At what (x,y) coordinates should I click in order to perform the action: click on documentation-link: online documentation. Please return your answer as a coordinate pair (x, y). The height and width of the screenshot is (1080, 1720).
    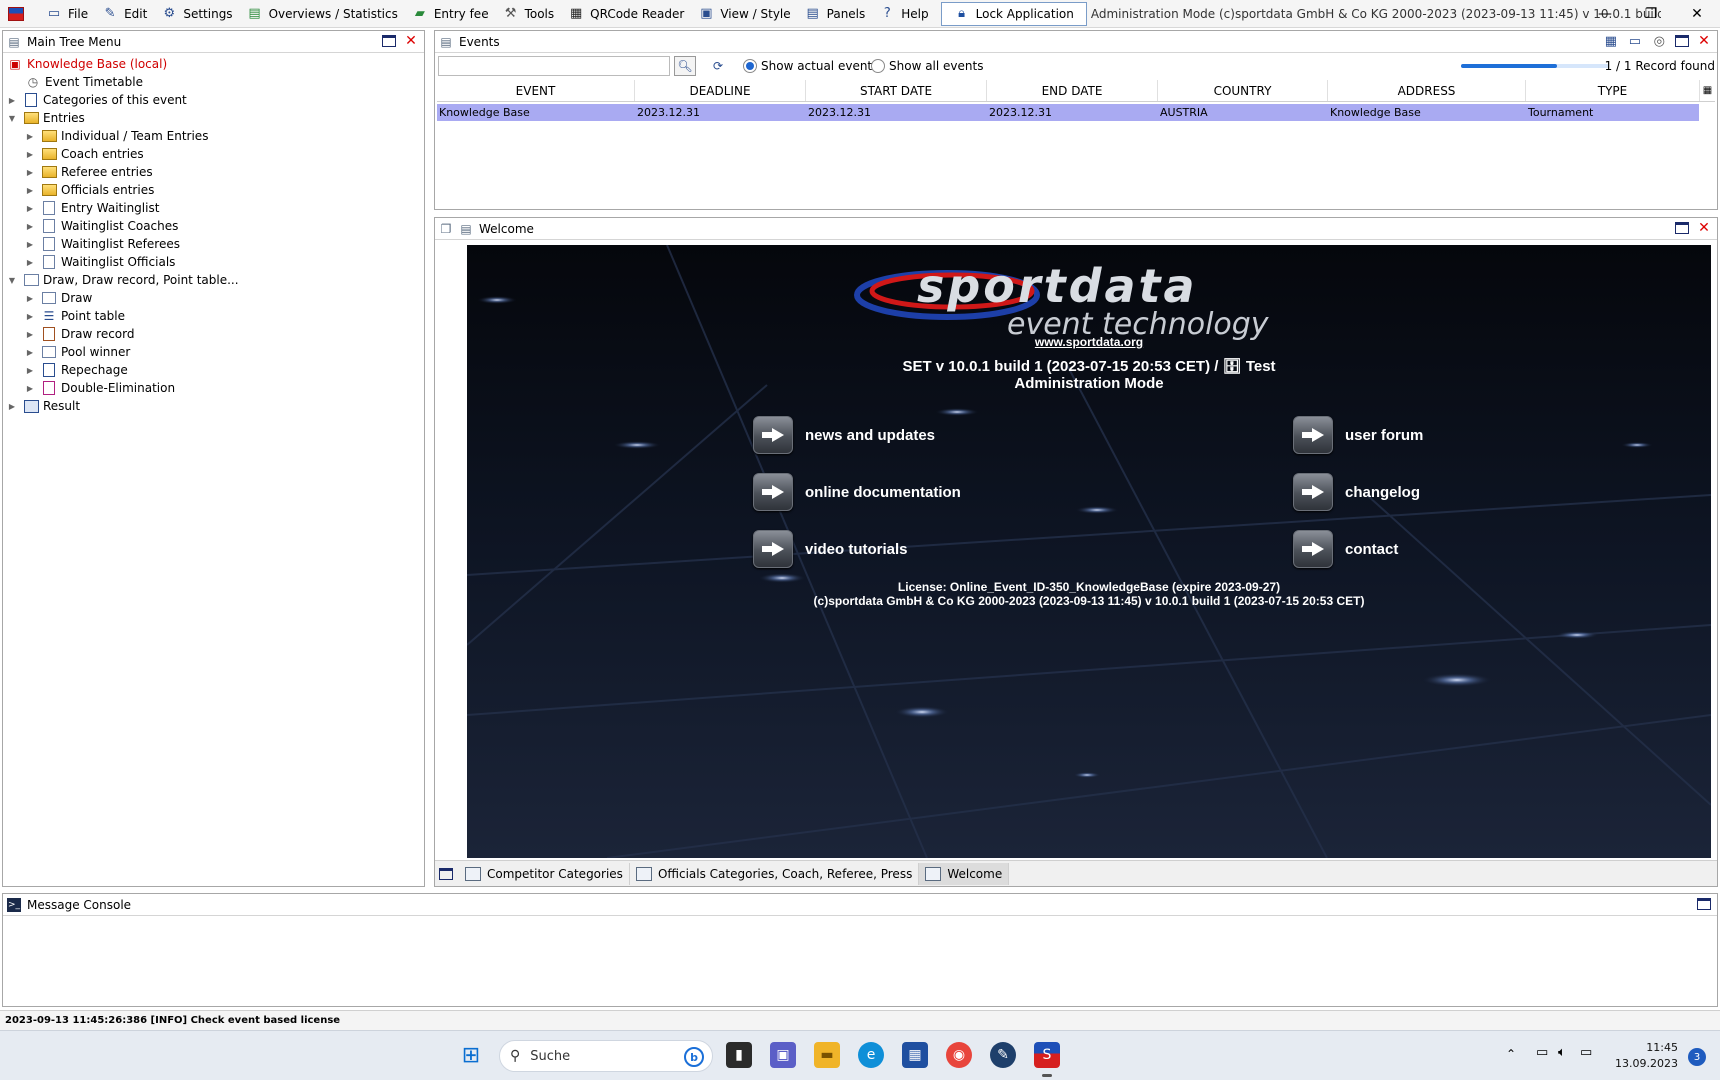
    Looking at the image, I should click on (857, 492).